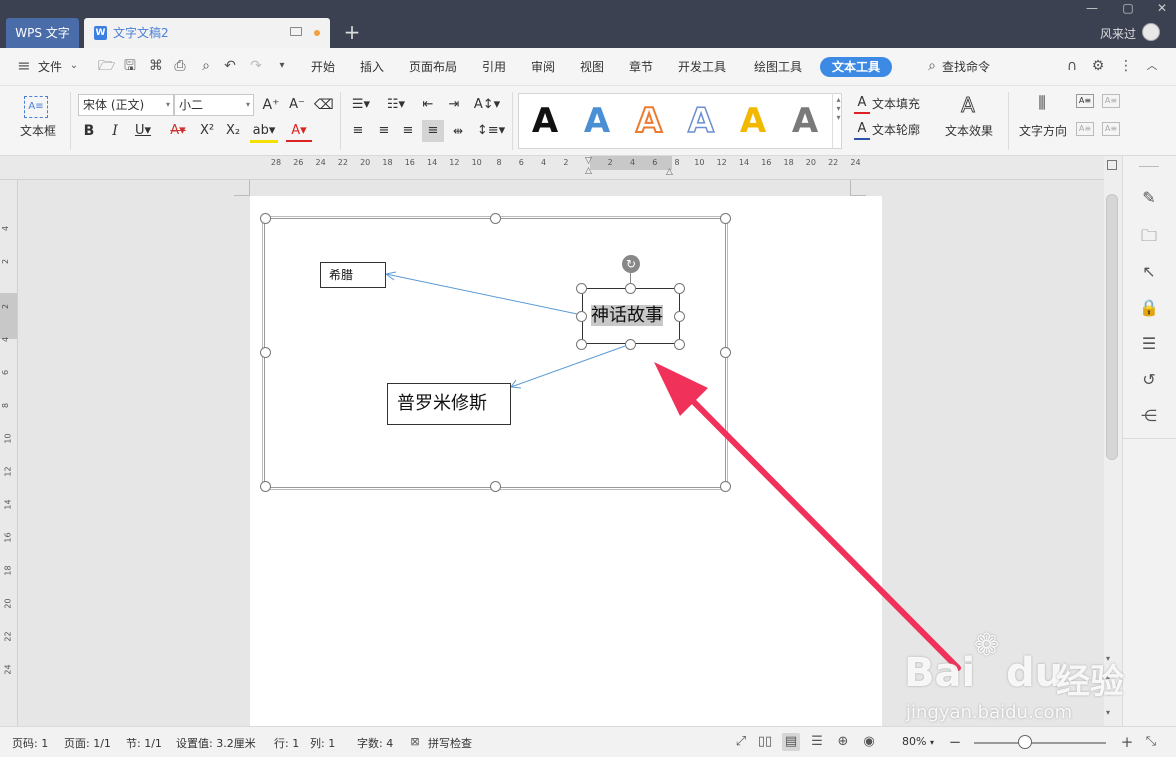  I want to click on gear-icon: ⚙, so click(1098, 66).